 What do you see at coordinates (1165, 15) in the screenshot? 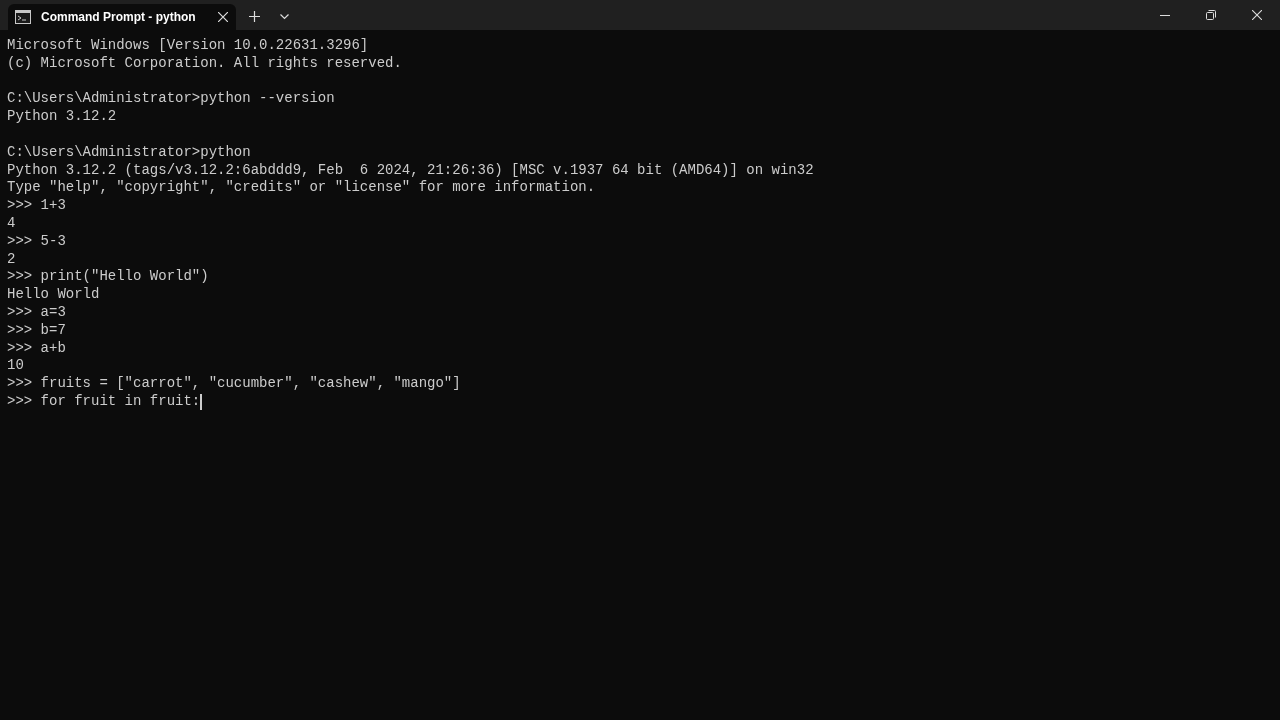
I see `minimize-icon` at bounding box center [1165, 15].